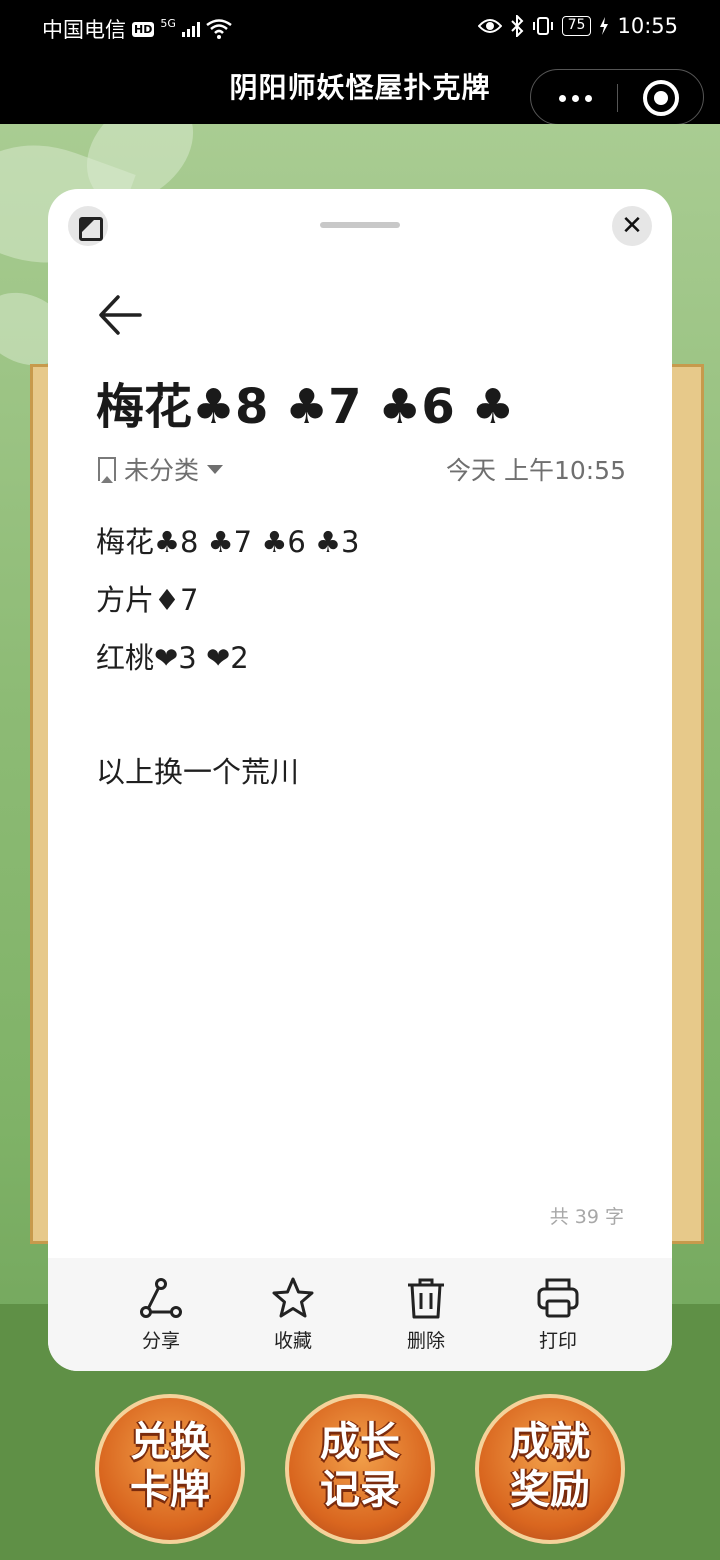  What do you see at coordinates (147, 600) in the screenshot?
I see `note-line: 方片♦7` at bounding box center [147, 600].